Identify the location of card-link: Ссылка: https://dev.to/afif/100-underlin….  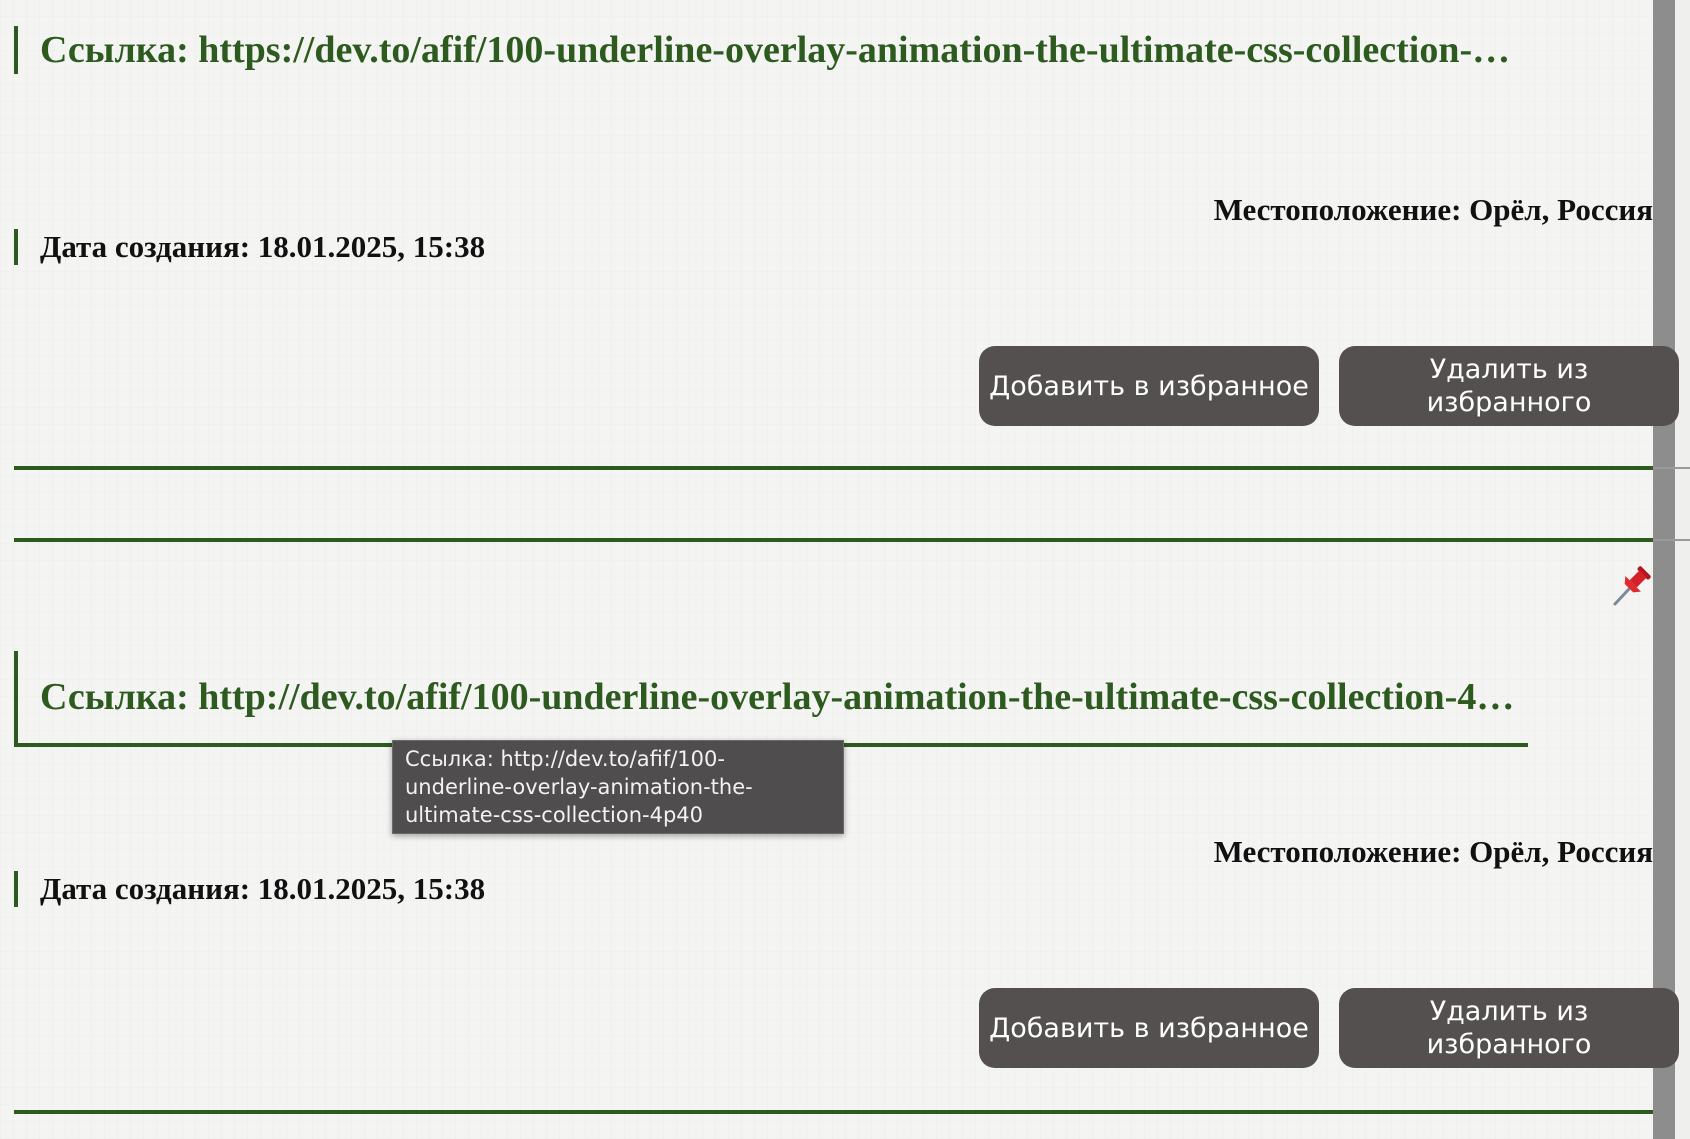
(762, 50).